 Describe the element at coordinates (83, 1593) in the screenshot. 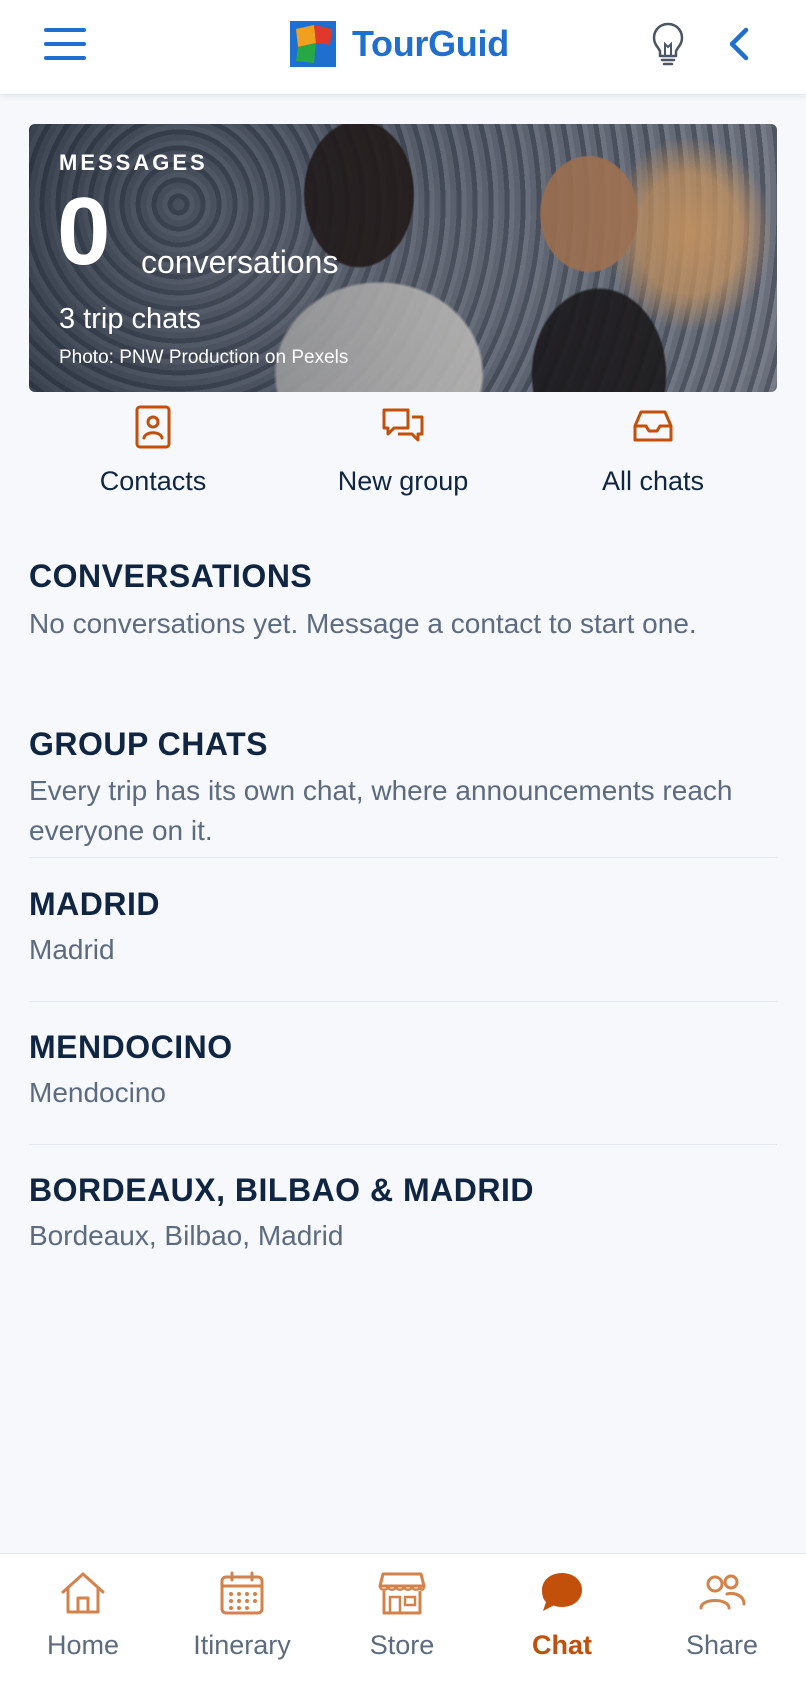

I see `home-icon` at that location.